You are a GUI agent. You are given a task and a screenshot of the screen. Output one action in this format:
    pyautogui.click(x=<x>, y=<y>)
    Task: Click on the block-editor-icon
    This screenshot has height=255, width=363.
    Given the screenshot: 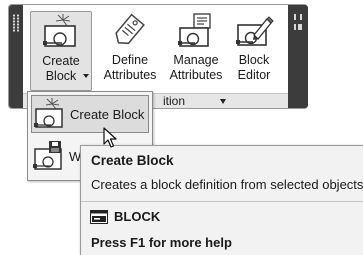 What is the action you would take?
    pyautogui.click(x=254, y=31)
    